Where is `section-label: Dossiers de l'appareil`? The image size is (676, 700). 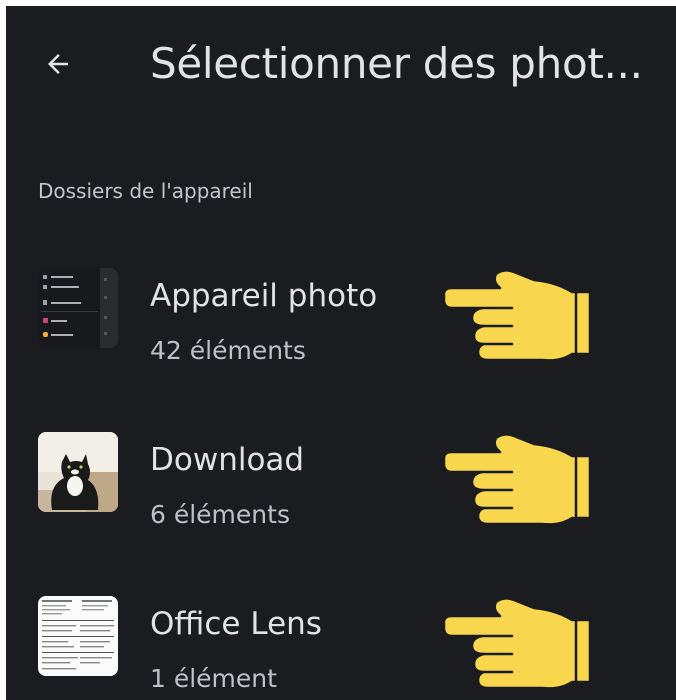 section-label: Dossiers de l'appareil is located at coordinates (145, 191).